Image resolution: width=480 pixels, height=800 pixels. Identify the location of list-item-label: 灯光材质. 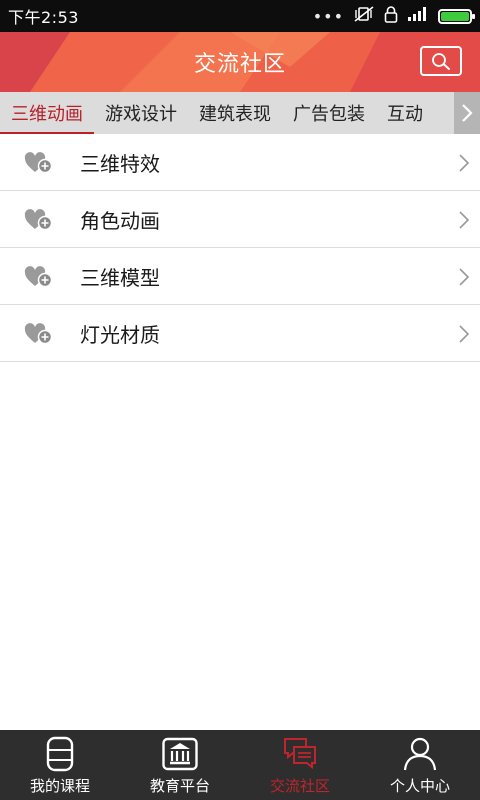
(120, 334).